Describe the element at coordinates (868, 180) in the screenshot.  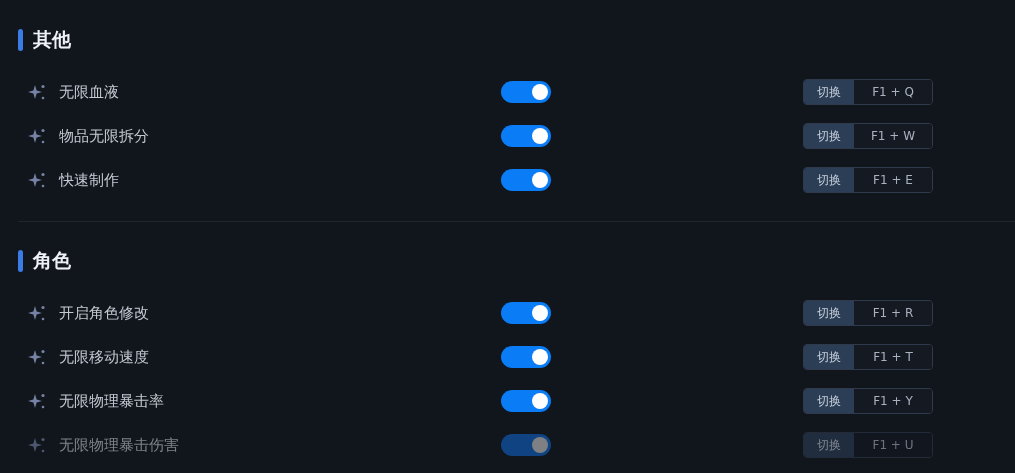
I see `hotkey-field: 切换 F1 + E` at that location.